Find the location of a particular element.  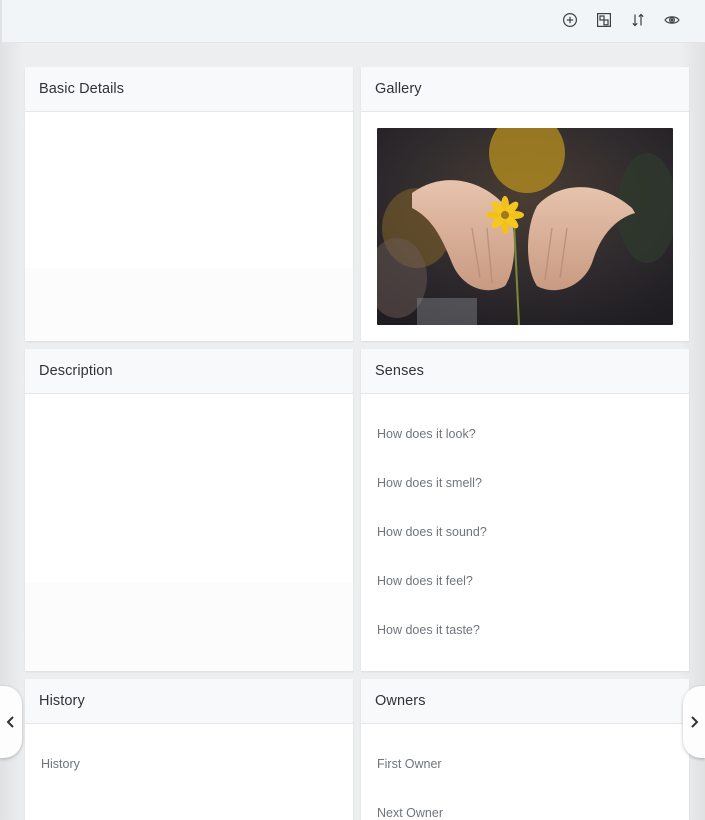

owners-title: Owners is located at coordinates (525, 701).